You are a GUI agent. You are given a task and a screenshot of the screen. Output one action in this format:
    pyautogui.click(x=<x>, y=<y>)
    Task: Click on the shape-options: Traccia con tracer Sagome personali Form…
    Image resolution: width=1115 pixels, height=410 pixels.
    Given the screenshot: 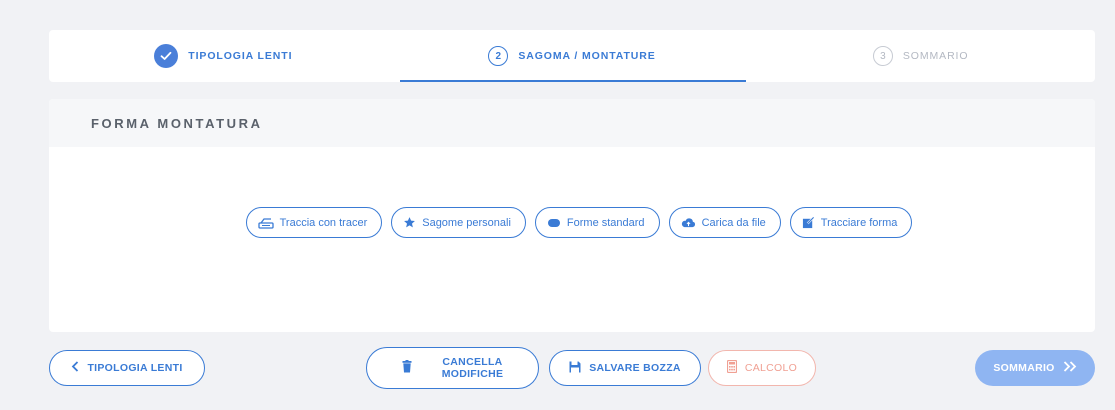 What is the action you would take?
    pyautogui.click(x=572, y=222)
    